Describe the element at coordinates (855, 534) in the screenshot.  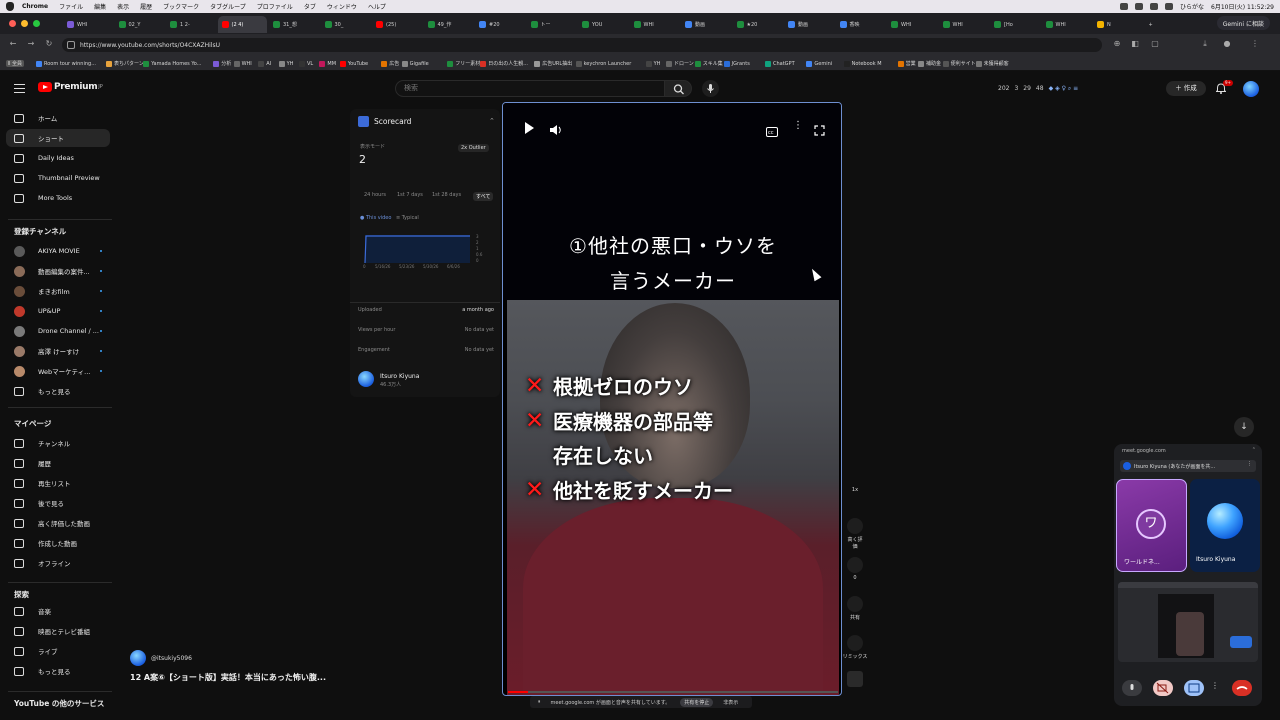
I see `like-button: 高く評価` at that location.